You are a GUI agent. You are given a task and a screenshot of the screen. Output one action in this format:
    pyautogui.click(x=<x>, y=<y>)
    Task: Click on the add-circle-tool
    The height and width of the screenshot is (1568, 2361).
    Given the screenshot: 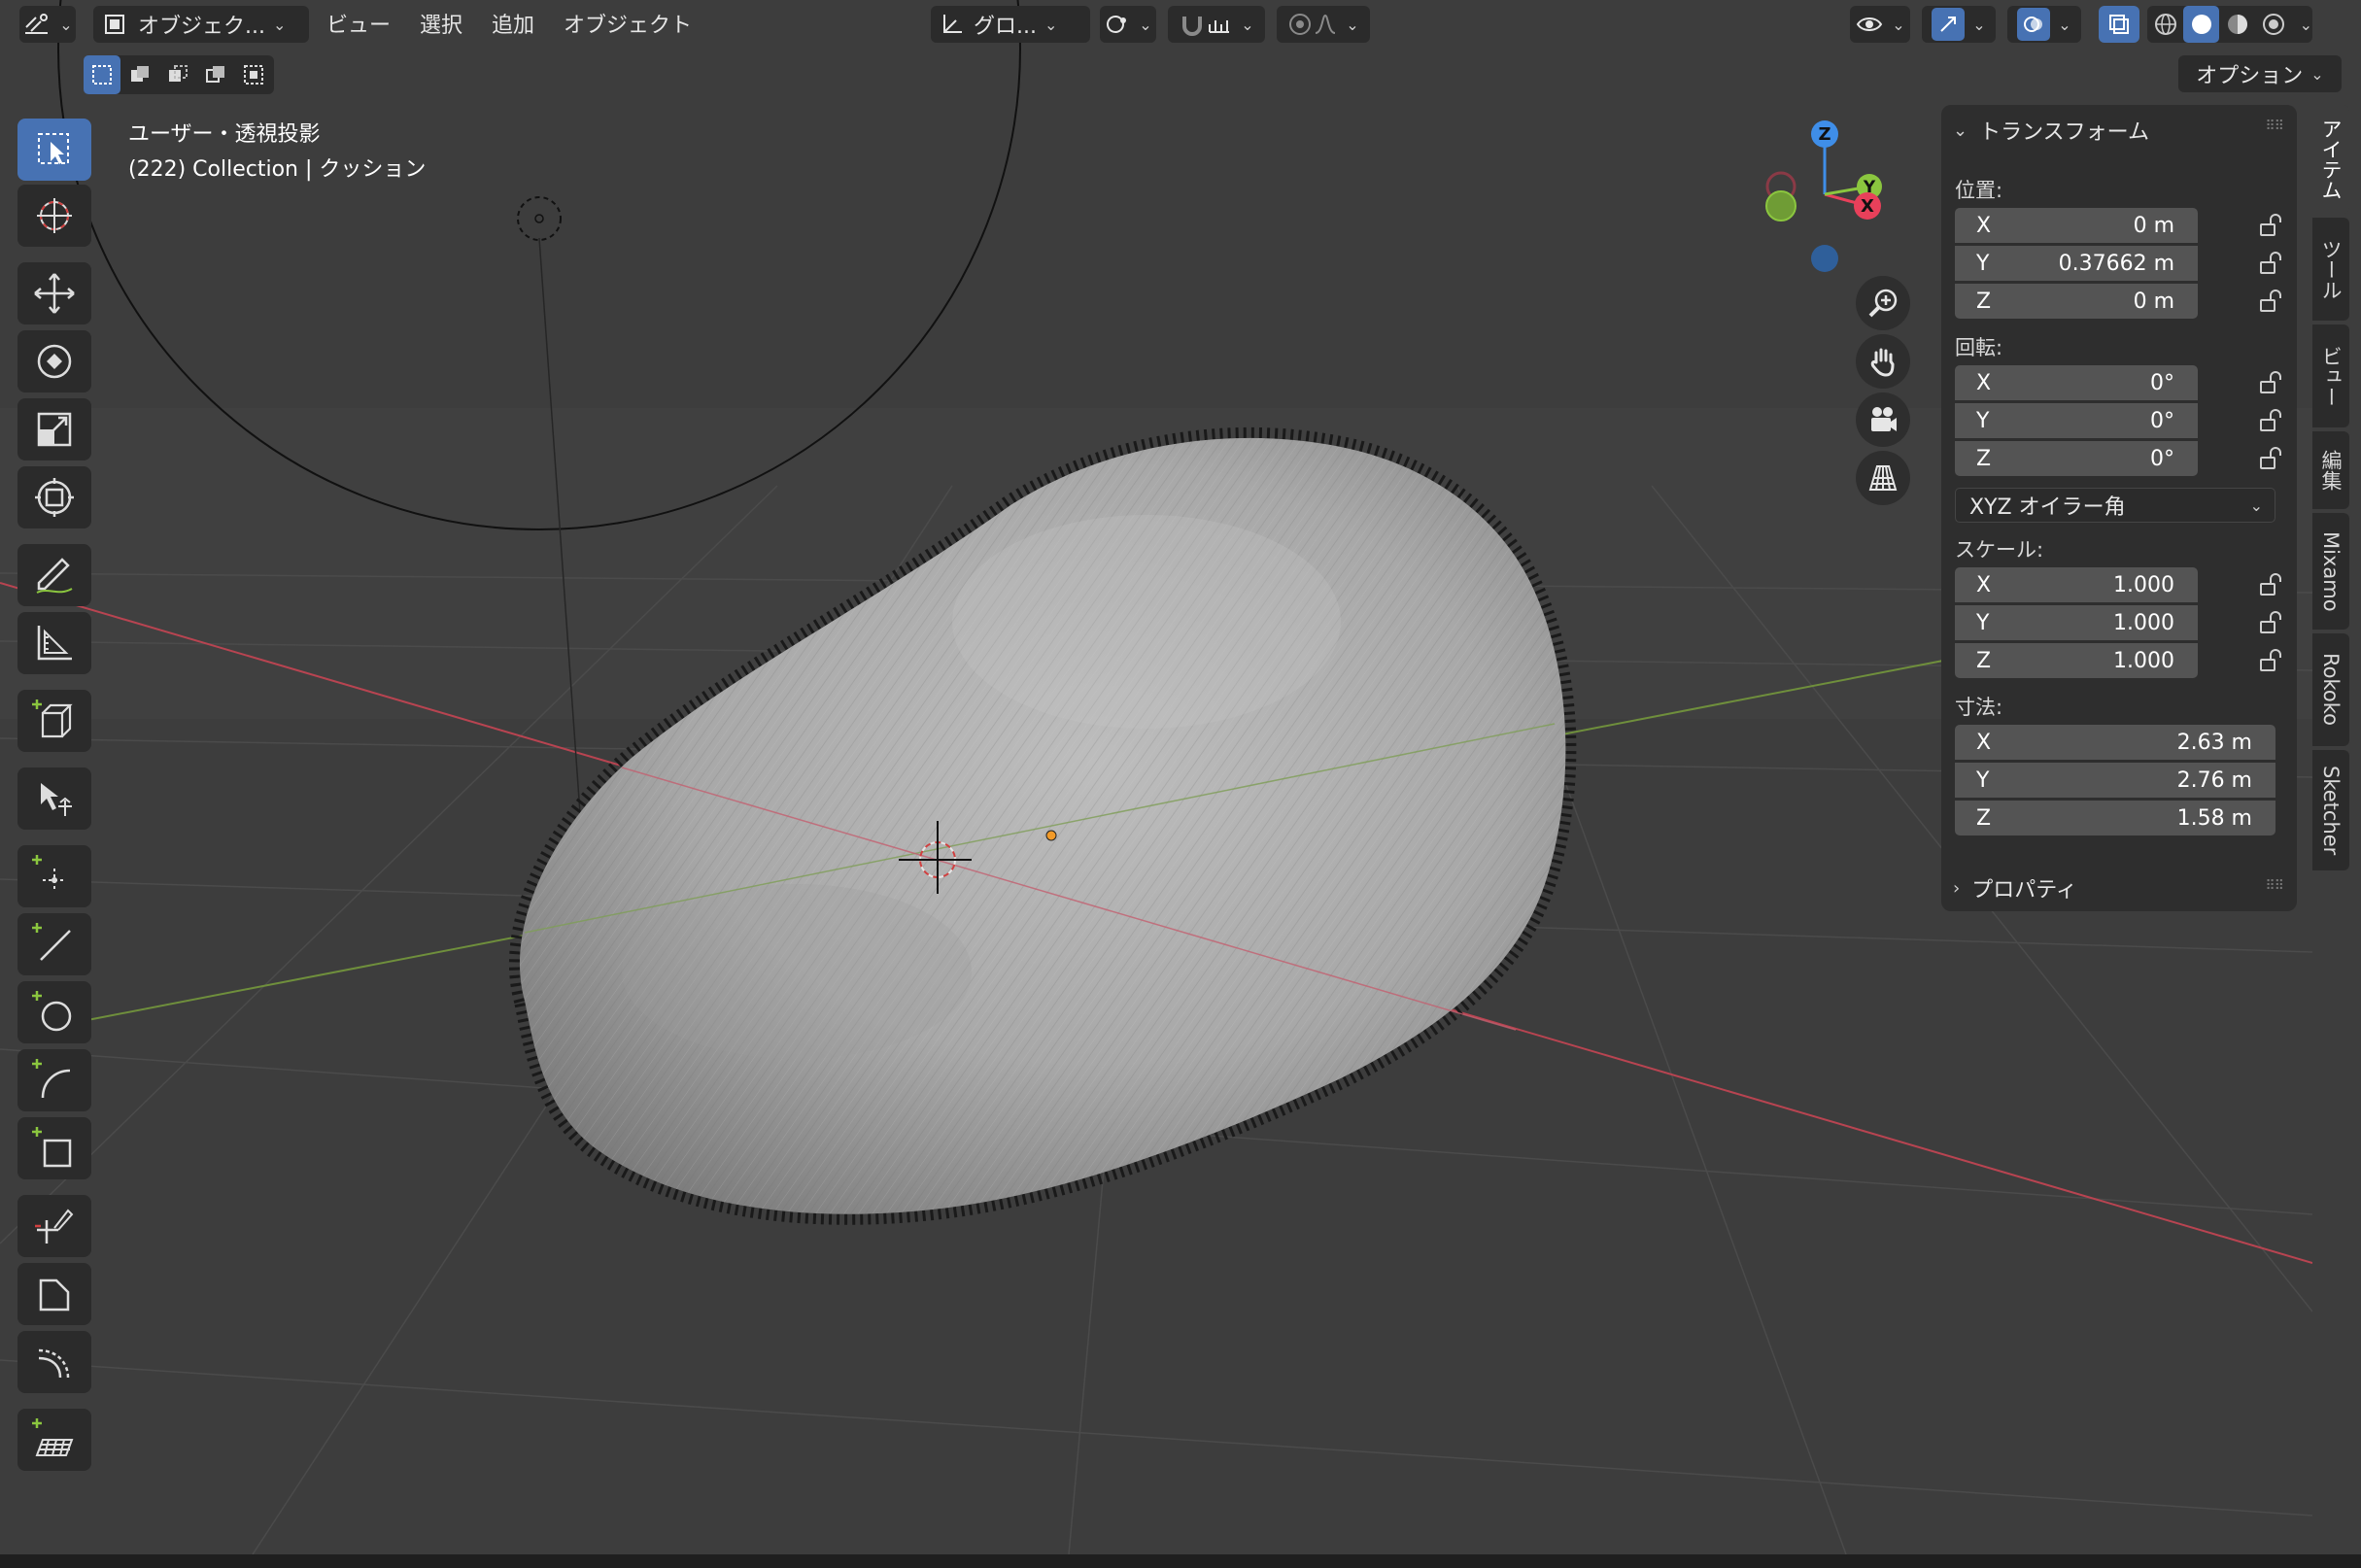 What is the action you would take?
    pyautogui.click(x=54, y=1012)
    